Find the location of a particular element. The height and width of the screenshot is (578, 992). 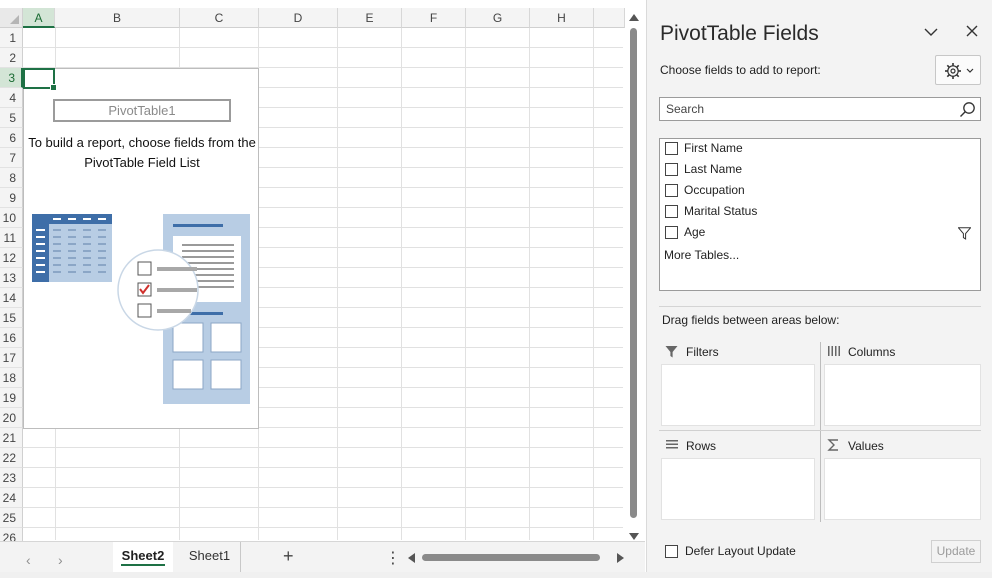

values-drop-area is located at coordinates (902, 489).